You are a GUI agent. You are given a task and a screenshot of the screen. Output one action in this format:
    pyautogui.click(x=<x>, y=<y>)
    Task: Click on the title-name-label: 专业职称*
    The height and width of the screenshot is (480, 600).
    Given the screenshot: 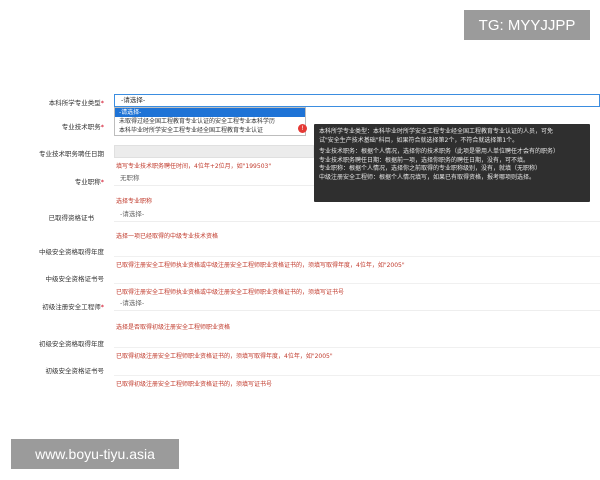 What is the action you would take?
    pyautogui.click(x=89, y=182)
    